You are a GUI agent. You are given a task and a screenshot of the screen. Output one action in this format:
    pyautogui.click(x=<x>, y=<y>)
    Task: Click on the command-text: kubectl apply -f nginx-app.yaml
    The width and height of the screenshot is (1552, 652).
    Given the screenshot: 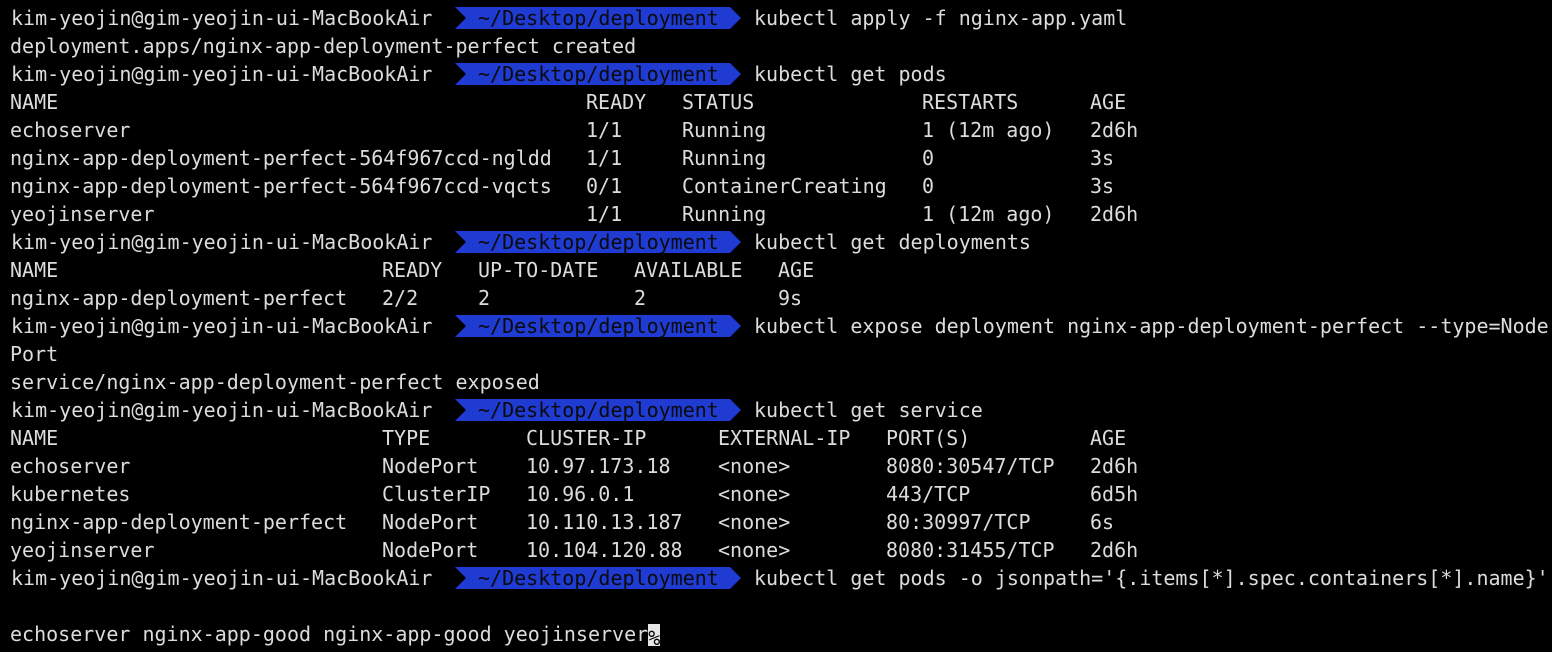 What is the action you would take?
    pyautogui.click(x=941, y=18)
    